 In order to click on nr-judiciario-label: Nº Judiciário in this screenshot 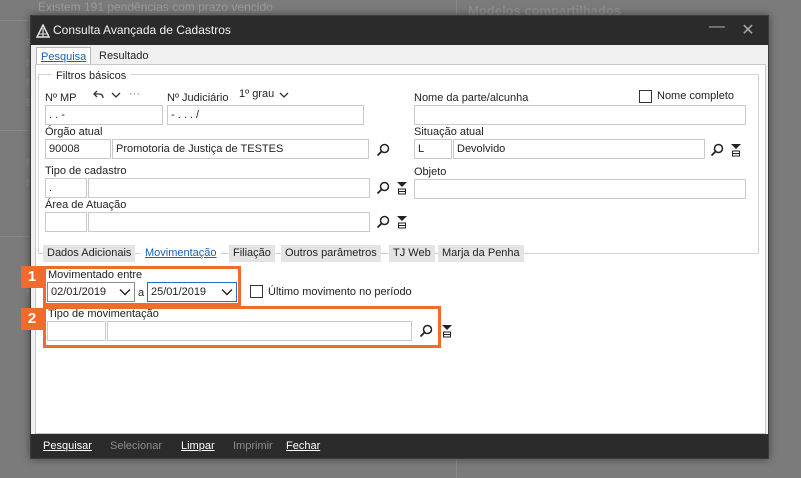, I will do `click(198, 98)`.